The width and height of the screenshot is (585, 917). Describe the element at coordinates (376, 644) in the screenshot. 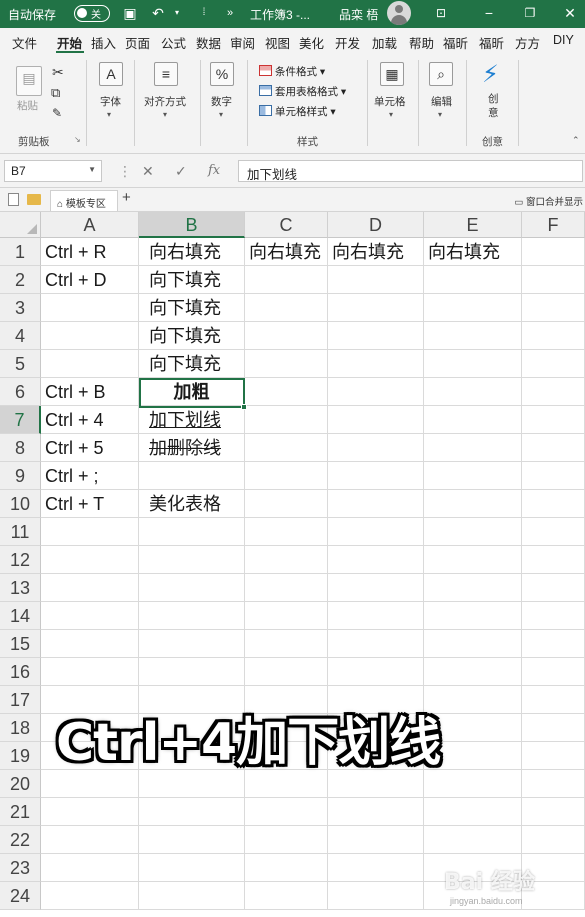

I see `cell-d15` at that location.